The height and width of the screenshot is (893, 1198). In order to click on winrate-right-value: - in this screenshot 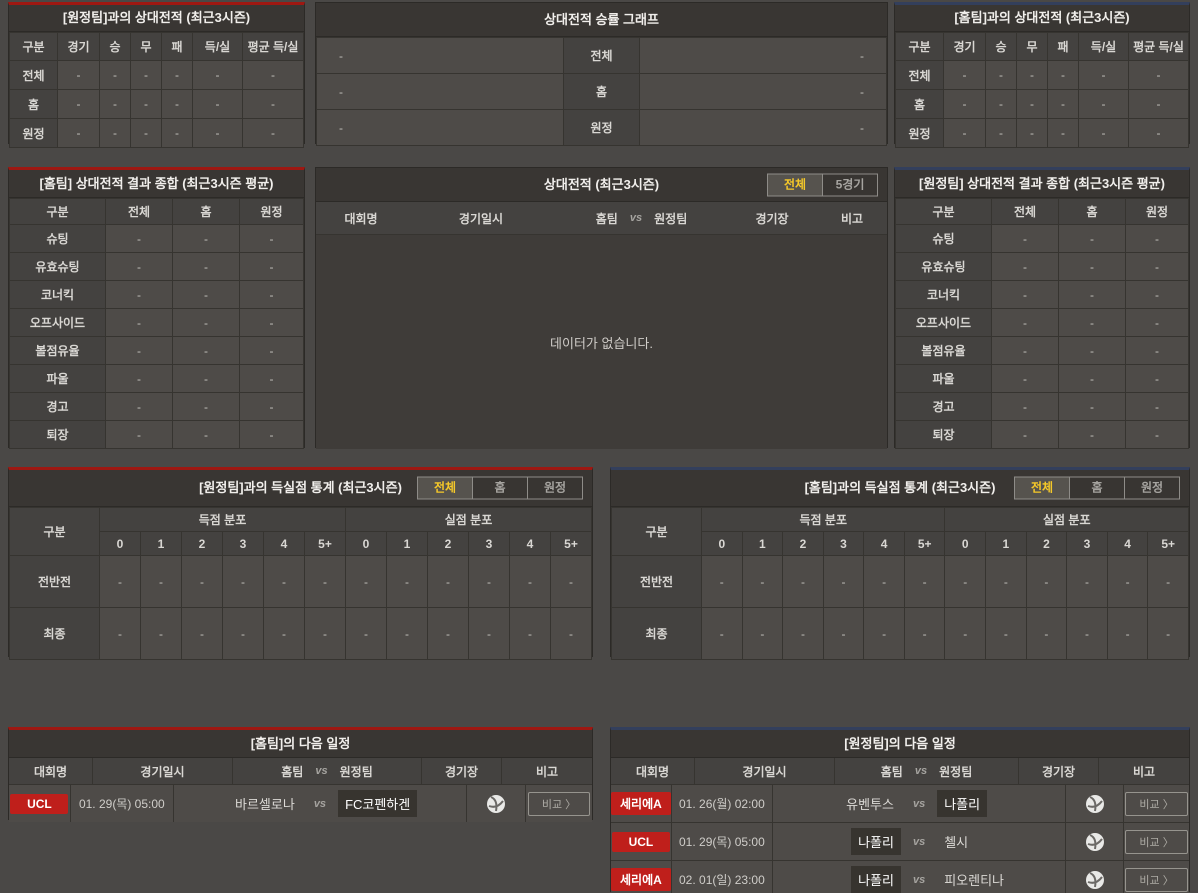, I will do `click(763, 91)`.